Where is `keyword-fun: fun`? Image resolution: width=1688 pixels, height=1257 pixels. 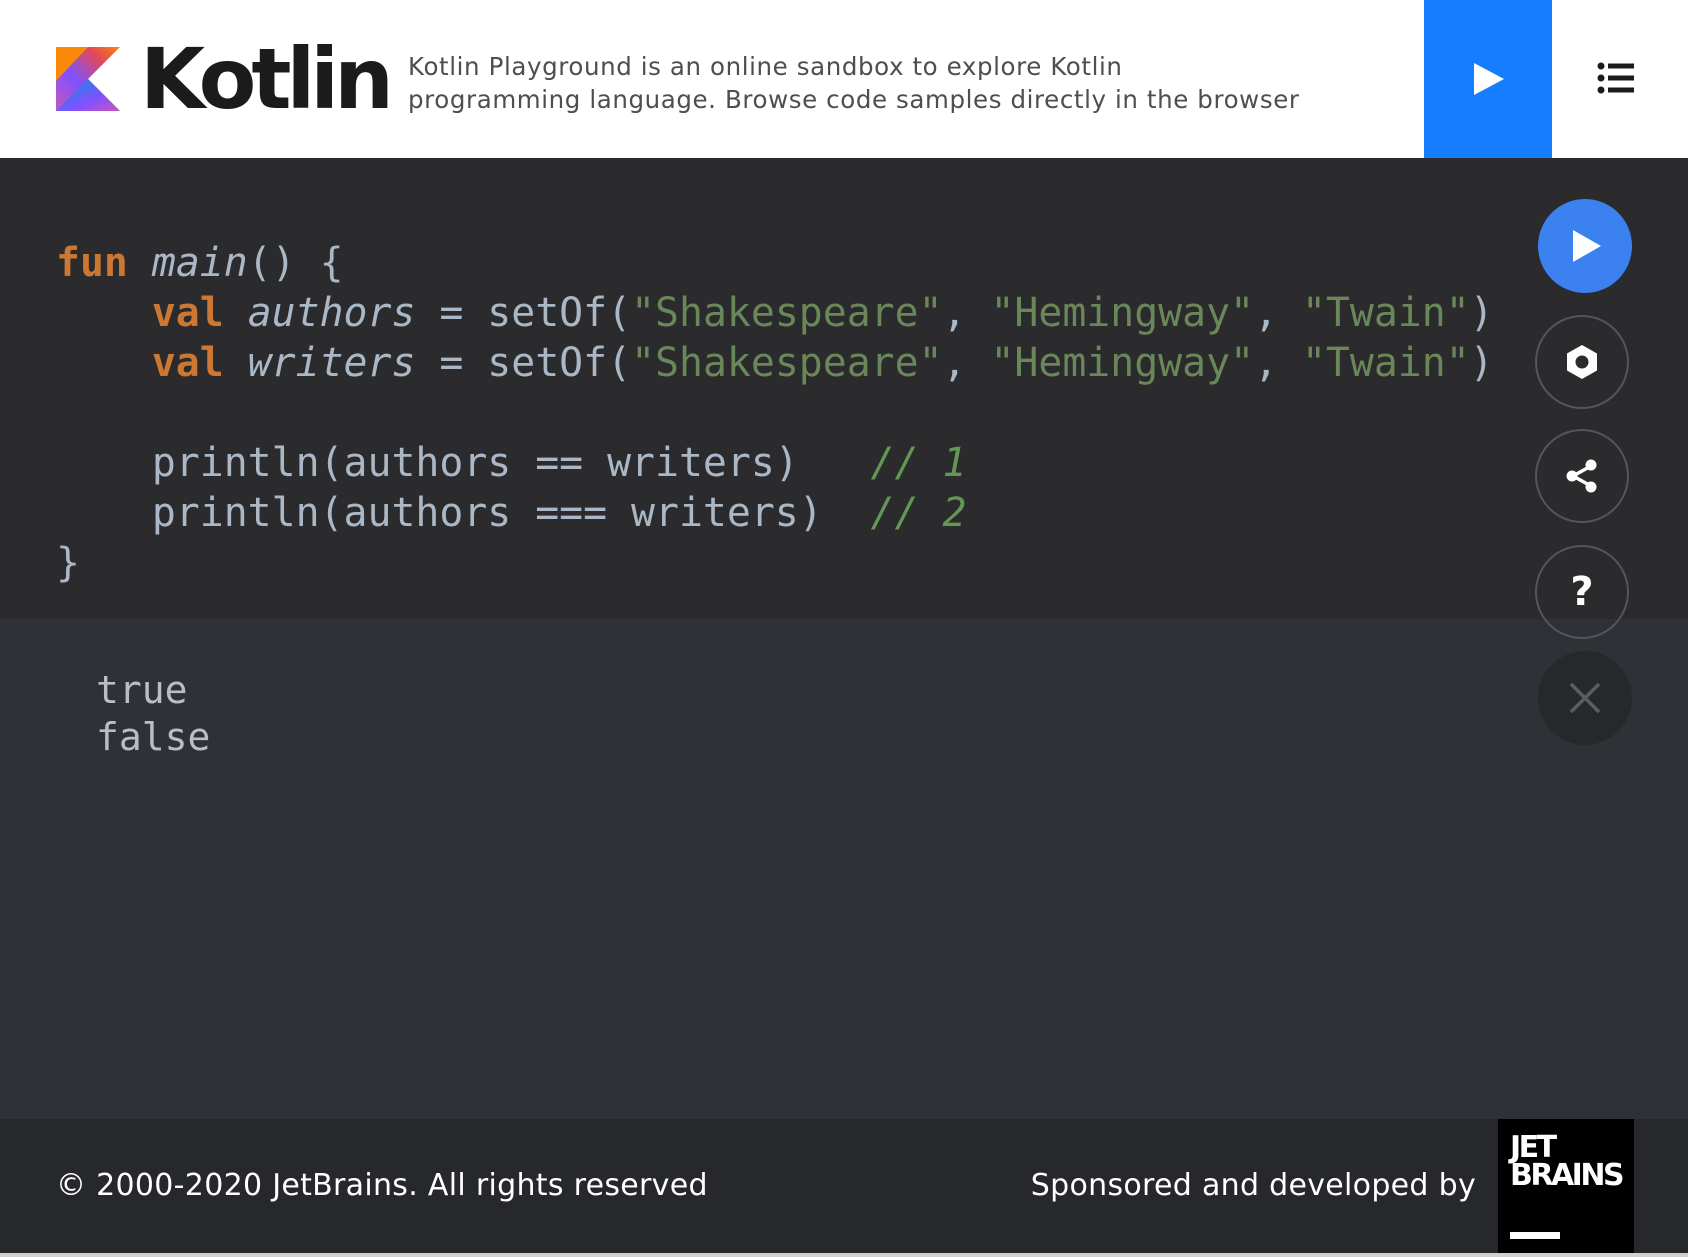 keyword-fun: fun is located at coordinates (92, 263).